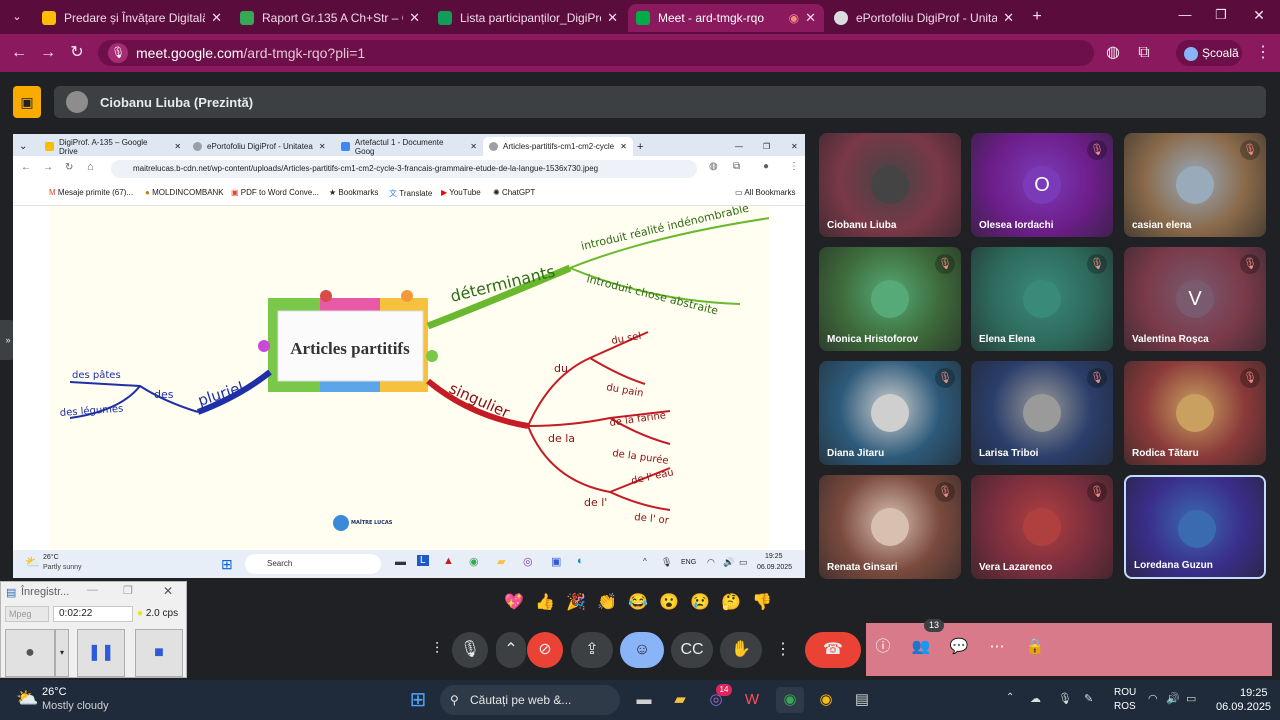 This screenshot has width=1280, height=720. What do you see at coordinates (77, 53) in the screenshot?
I see `reload-button: ↻` at bounding box center [77, 53].